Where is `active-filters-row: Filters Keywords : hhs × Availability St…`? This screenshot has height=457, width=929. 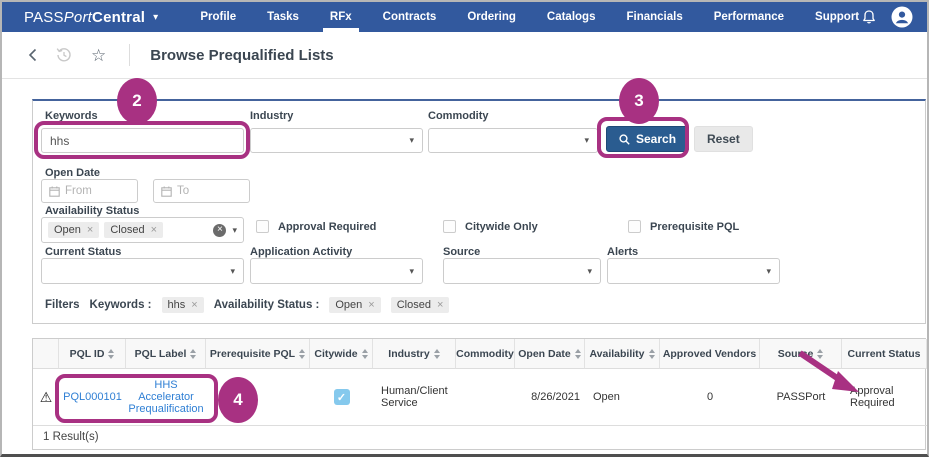 active-filters-row: Filters Keywords : hhs × Availability St… is located at coordinates (247, 305).